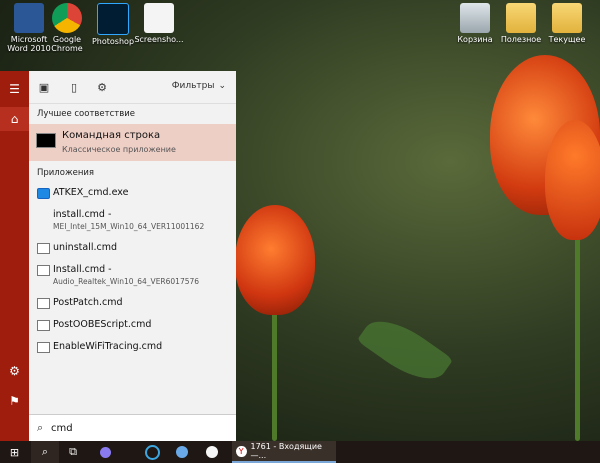 Image resolution: width=600 pixels, height=463 pixels. Describe the element at coordinates (475, 18) in the screenshot. I see `recycle-bin-icon` at that location.